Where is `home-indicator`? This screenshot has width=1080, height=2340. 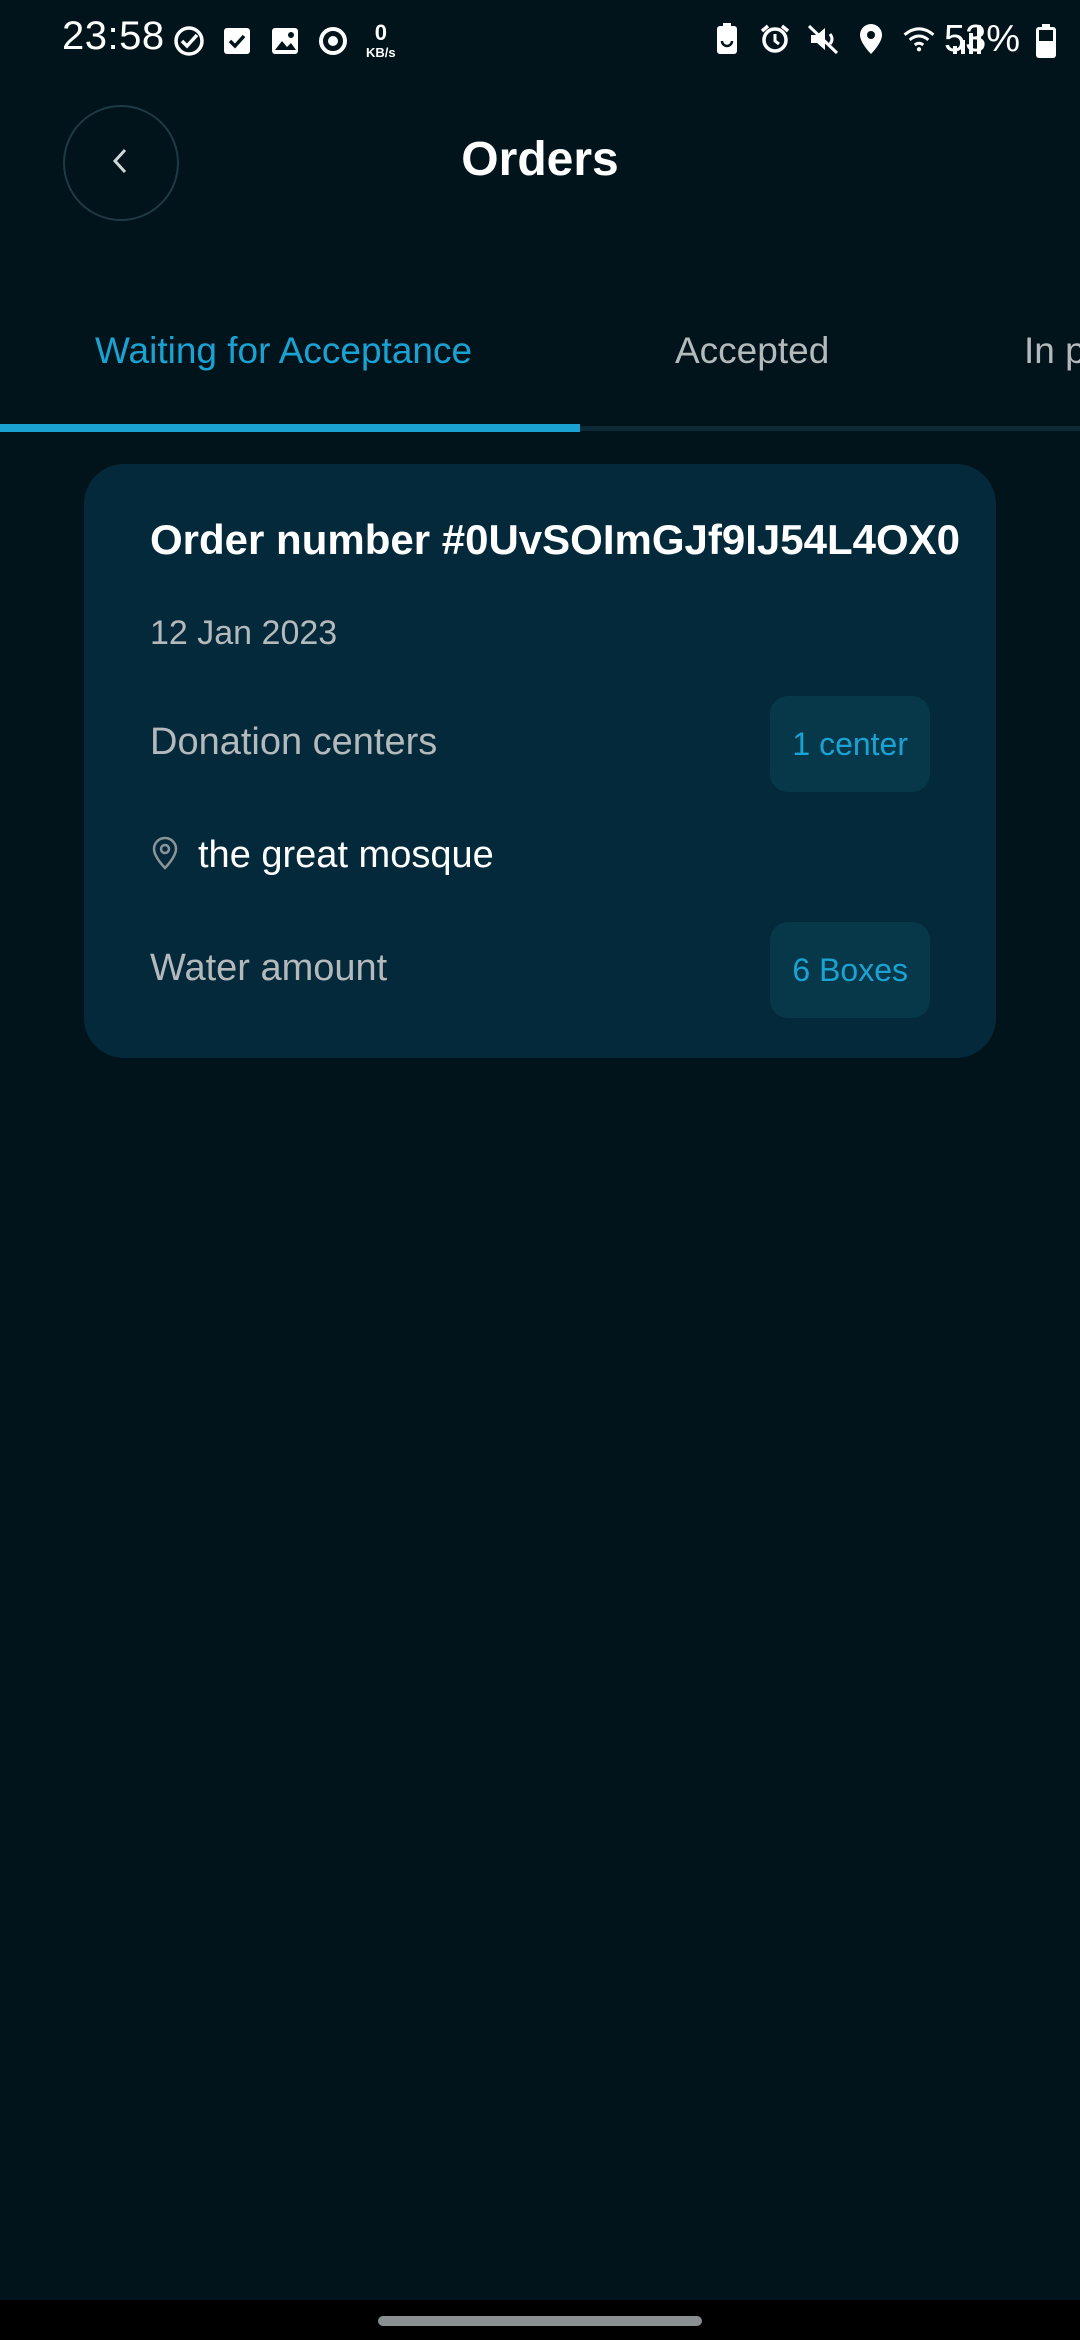 home-indicator is located at coordinates (540, 2321).